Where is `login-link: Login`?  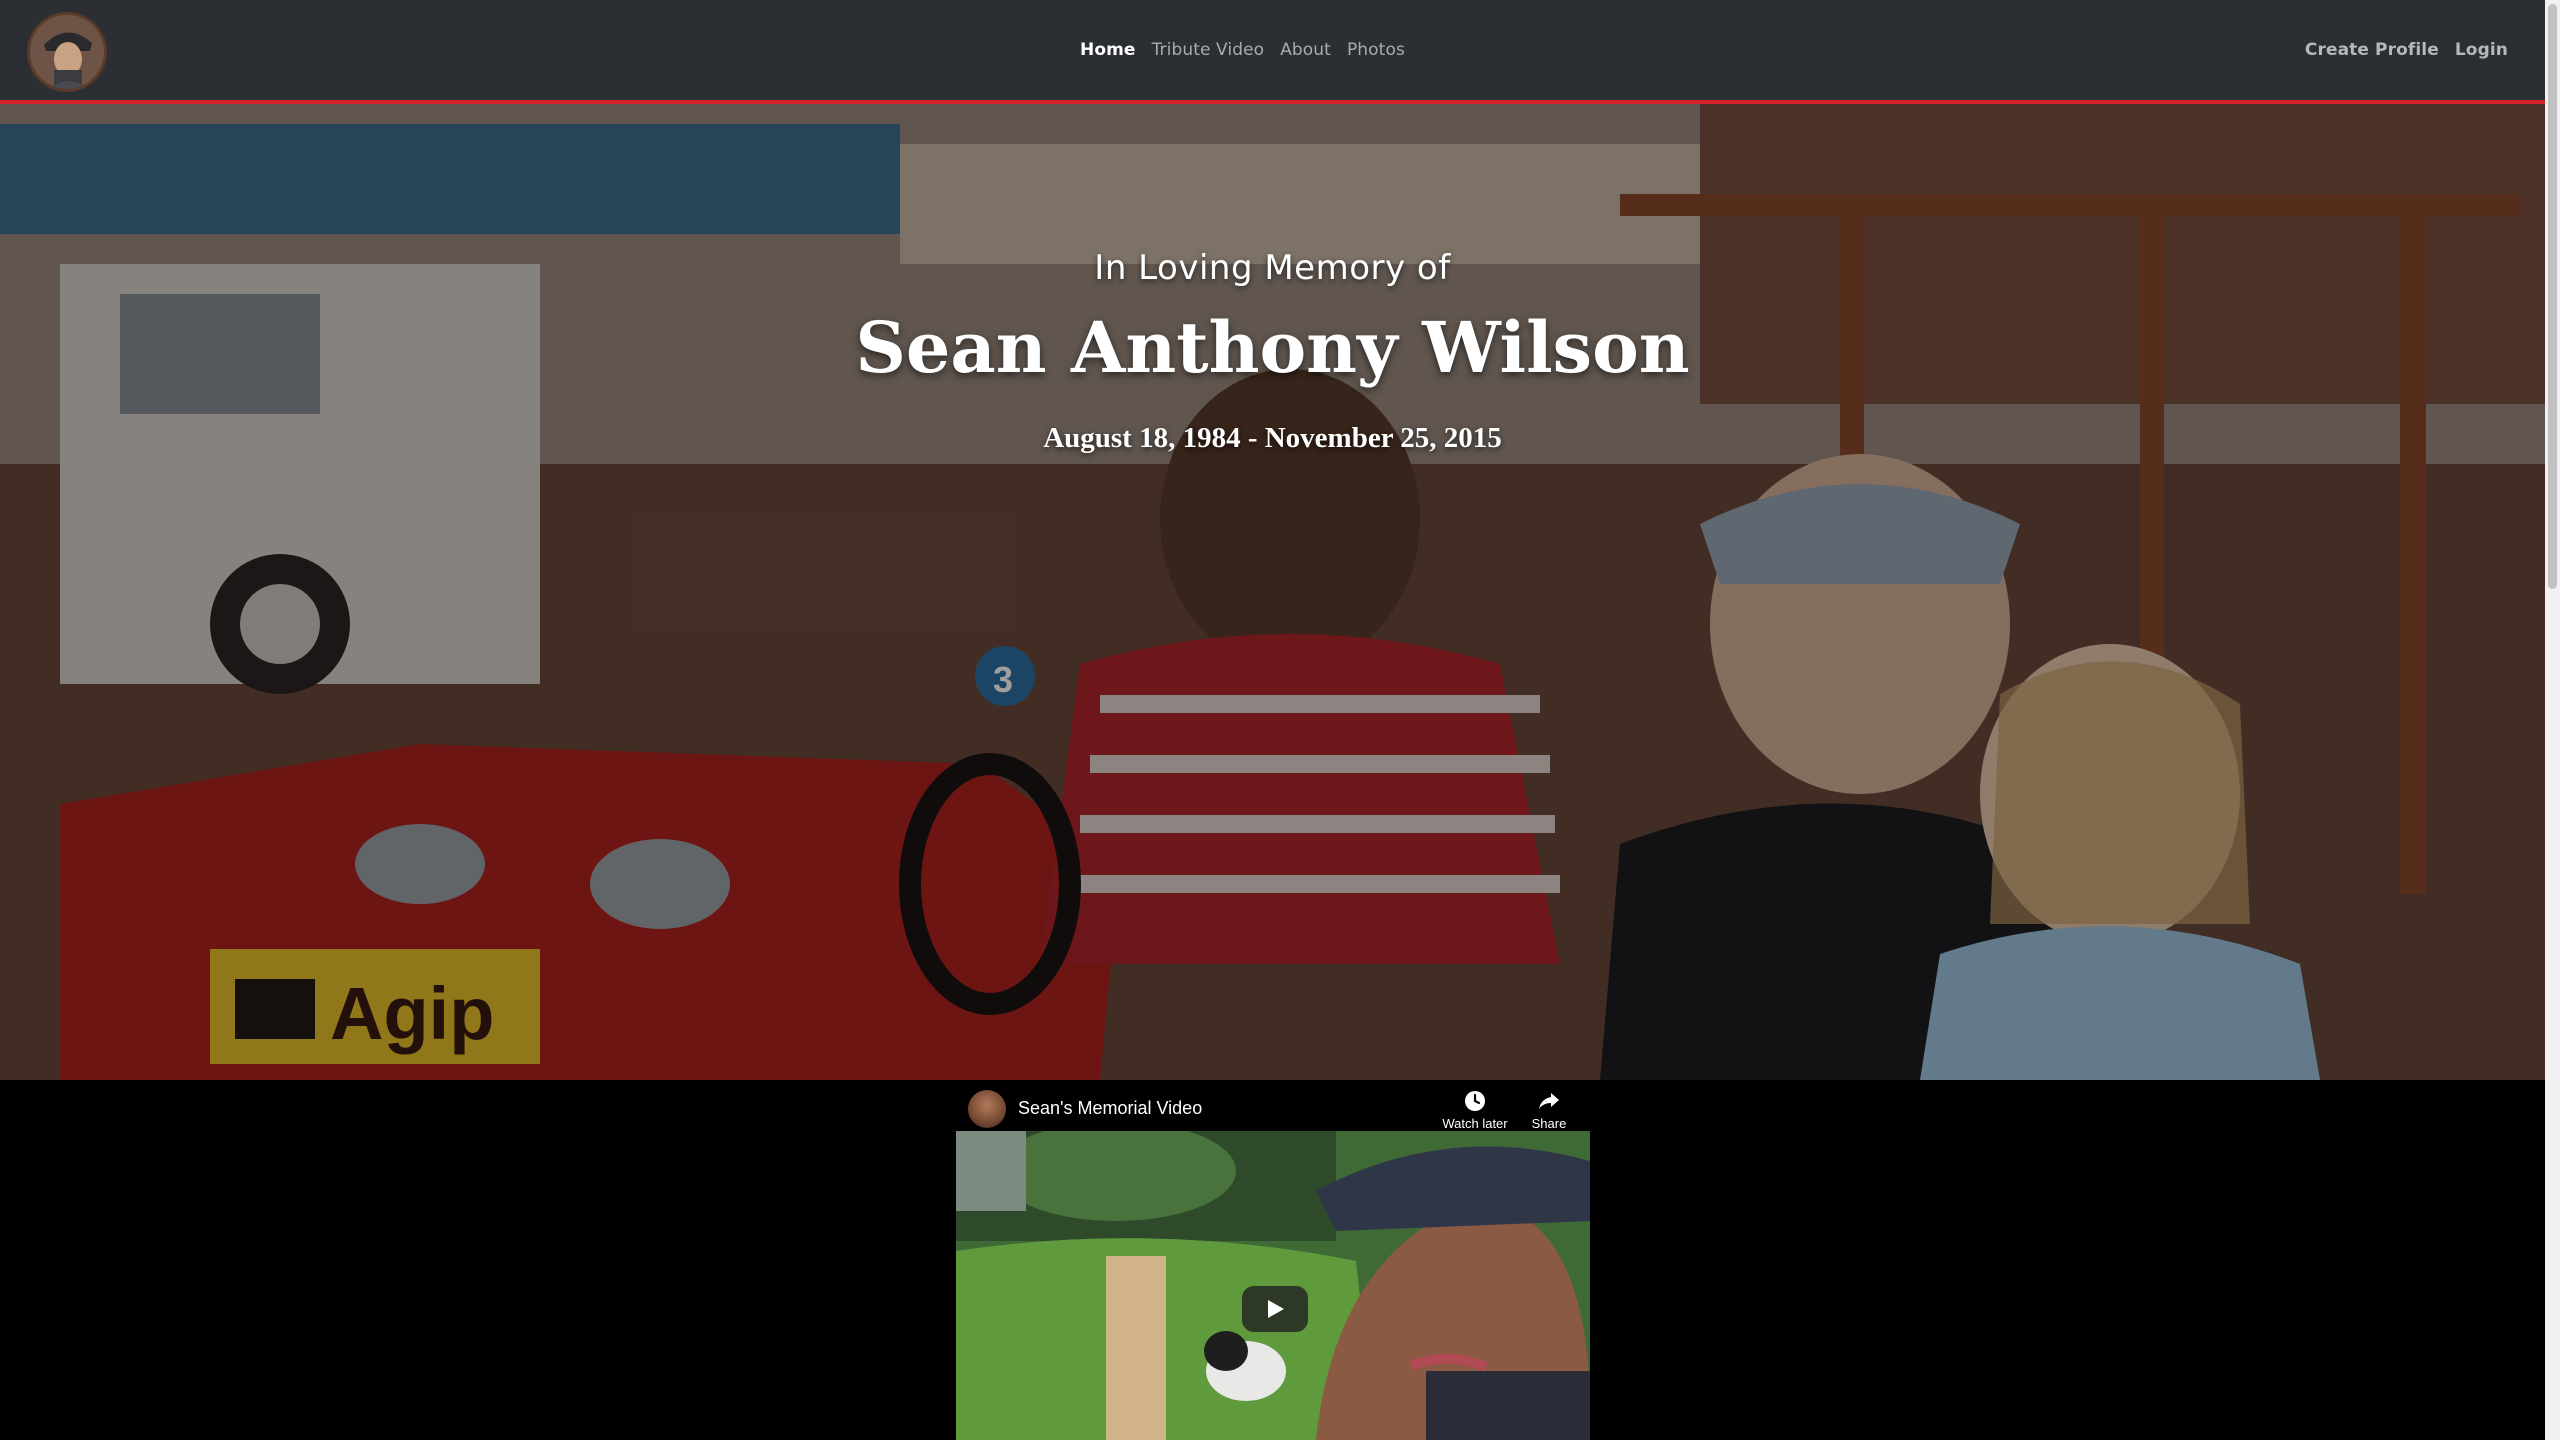
login-link: Login is located at coordinates (2481, 50).